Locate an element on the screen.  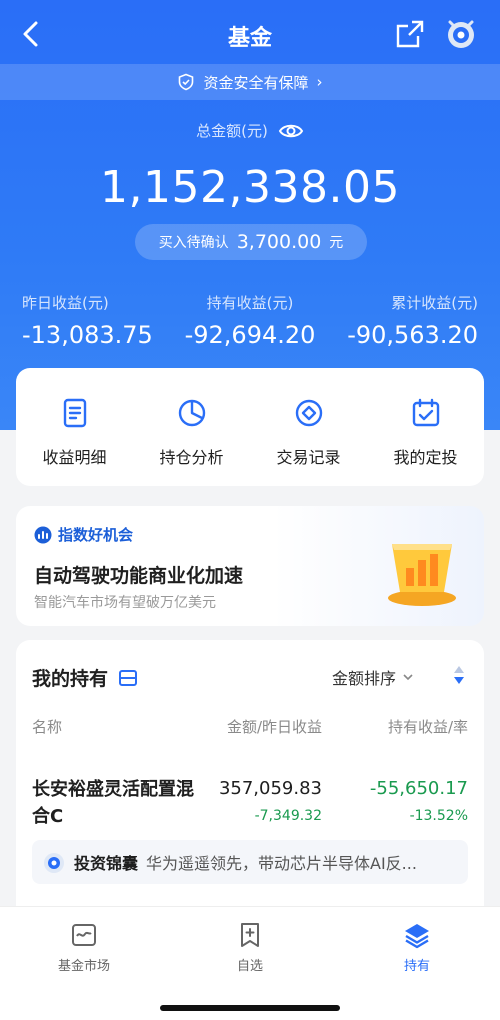
tab-watchlist: 自选 is located at coordinates (250, 947).